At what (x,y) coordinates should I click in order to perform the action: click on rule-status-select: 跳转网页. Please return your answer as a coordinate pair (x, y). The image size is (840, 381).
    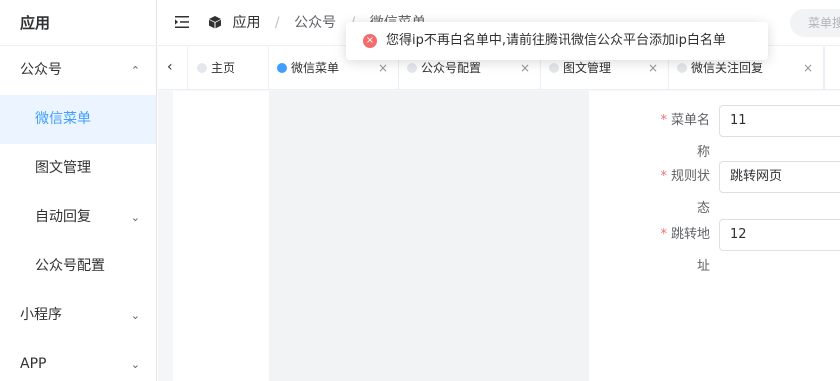
    Looking at the image, I should click on (779, 177).